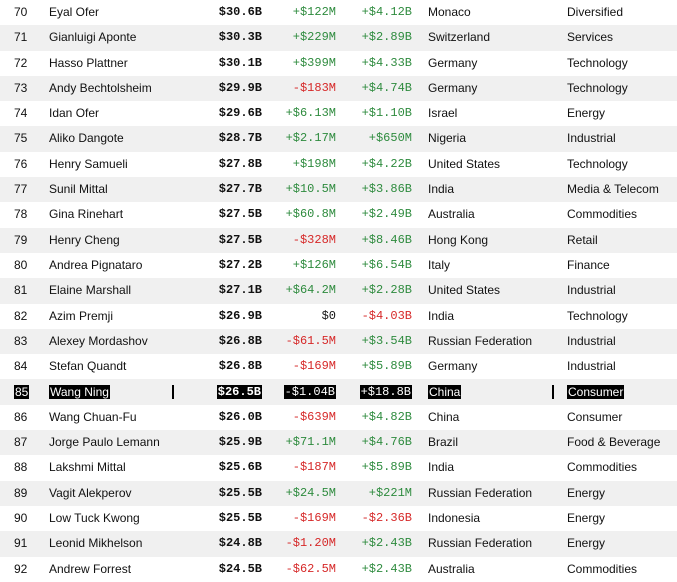  What do you see at coordinates (240, 138) in the screenshot?
I see `net-worth-cell: $28.7B` at bounding box center [240, 138].